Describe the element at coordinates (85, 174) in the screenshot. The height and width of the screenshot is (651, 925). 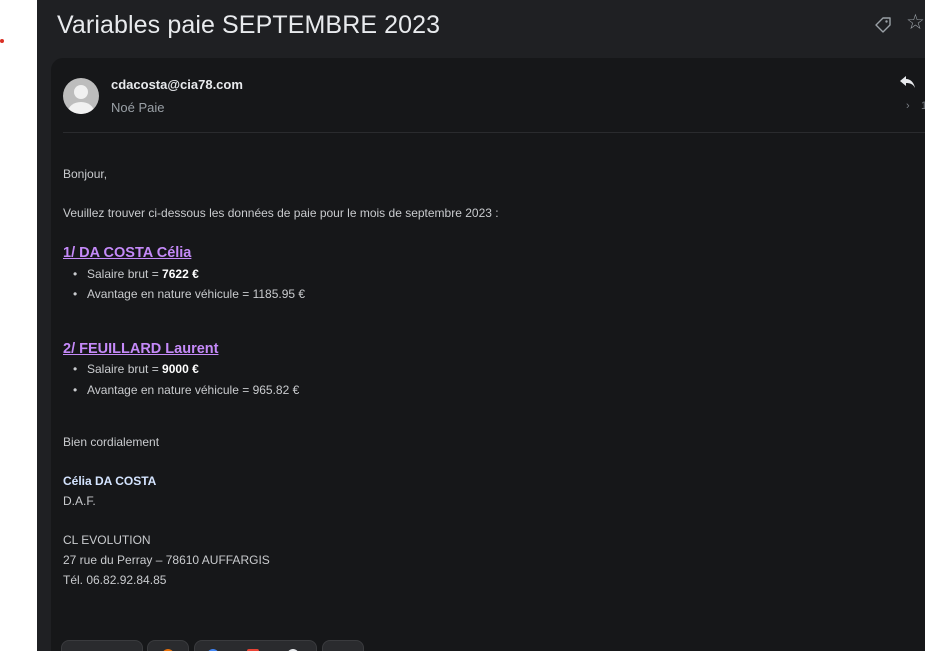
I see `greeting: Bonjour,` at that location.